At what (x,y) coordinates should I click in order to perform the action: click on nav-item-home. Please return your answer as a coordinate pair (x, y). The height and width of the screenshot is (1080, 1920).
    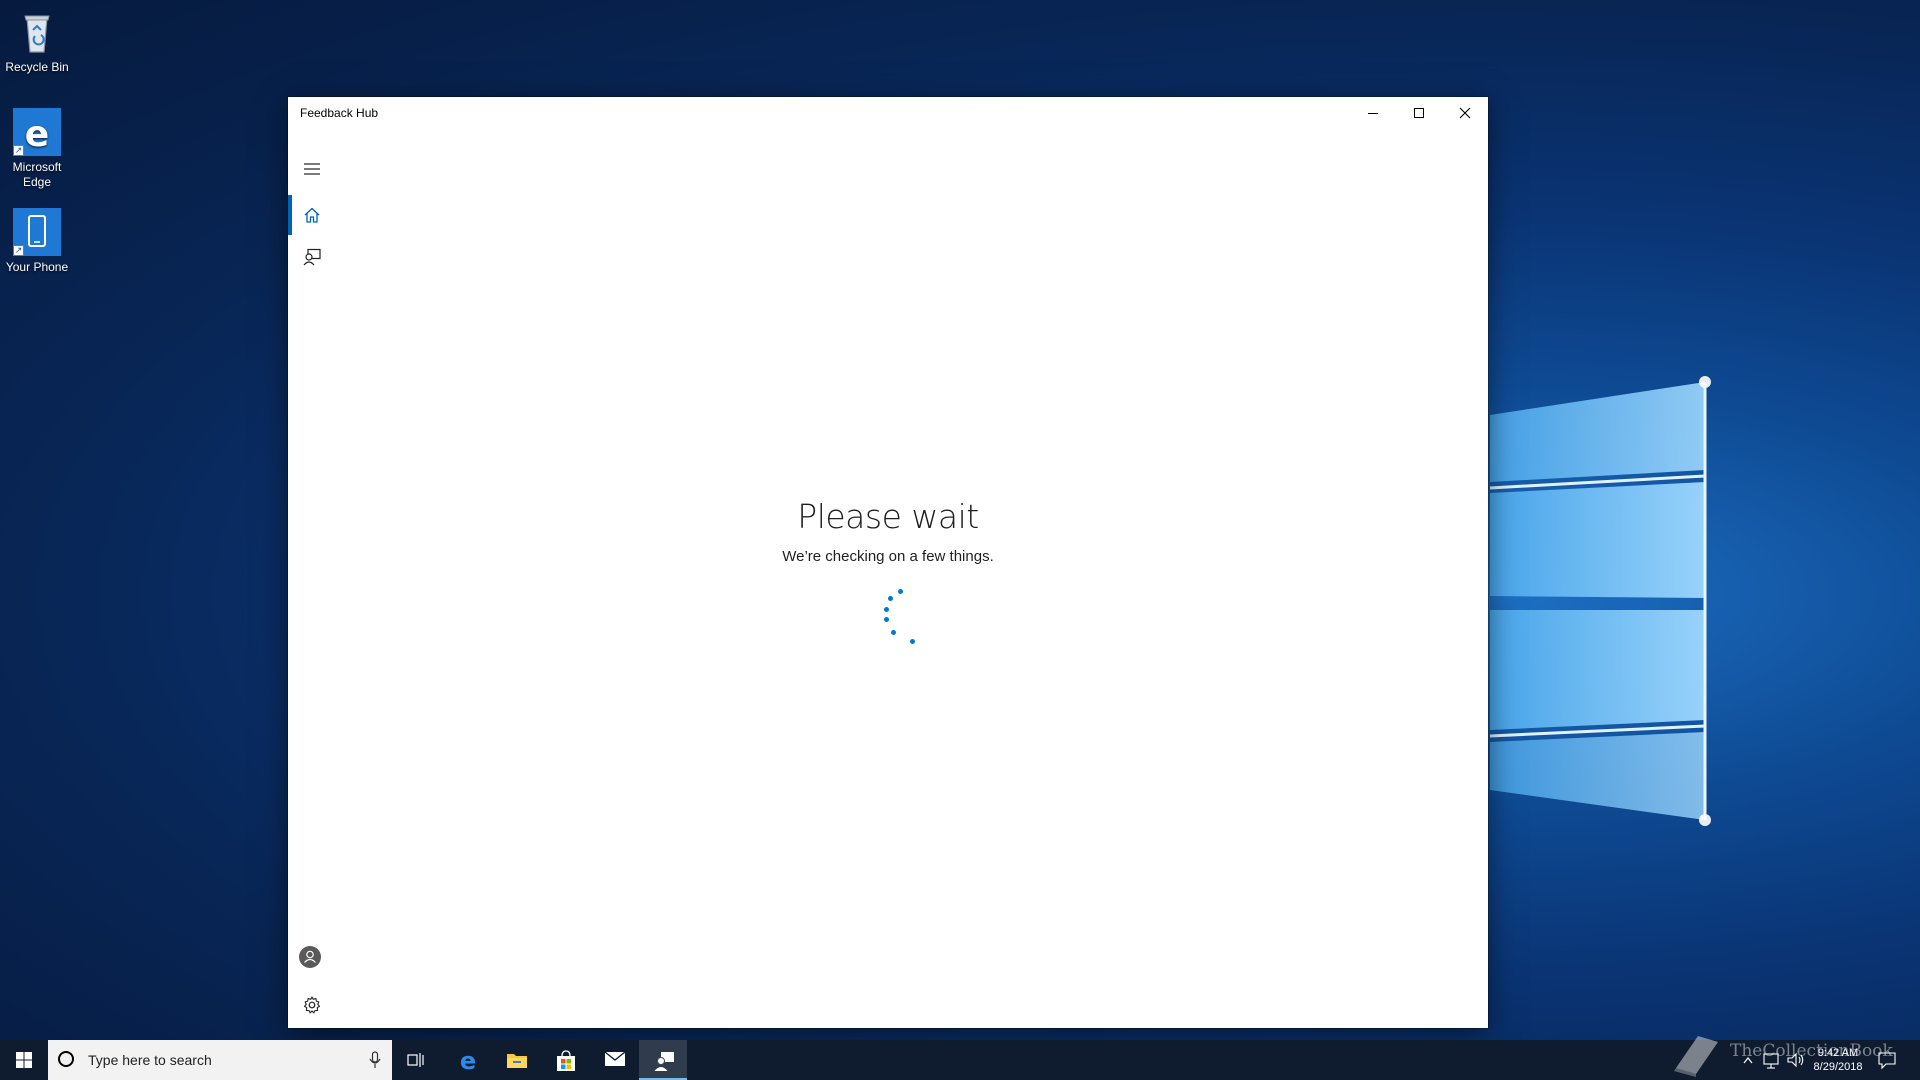
    Looking at the image, I should click on (312, 215).